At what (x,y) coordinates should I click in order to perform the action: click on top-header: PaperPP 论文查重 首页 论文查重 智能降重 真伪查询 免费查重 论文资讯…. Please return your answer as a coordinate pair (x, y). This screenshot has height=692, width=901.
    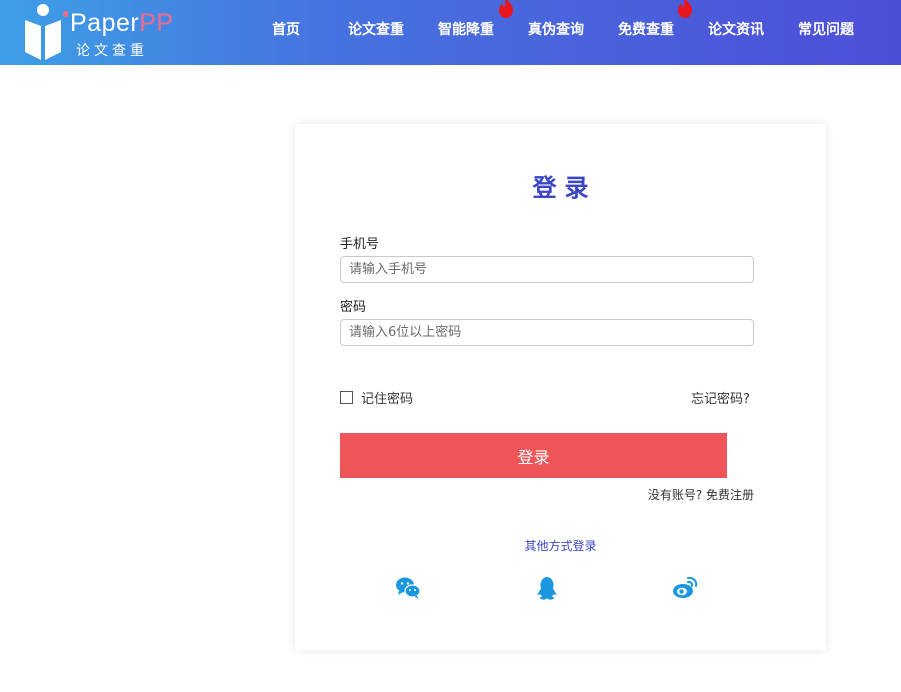
    Looking at the image, I should click on (450, 32).